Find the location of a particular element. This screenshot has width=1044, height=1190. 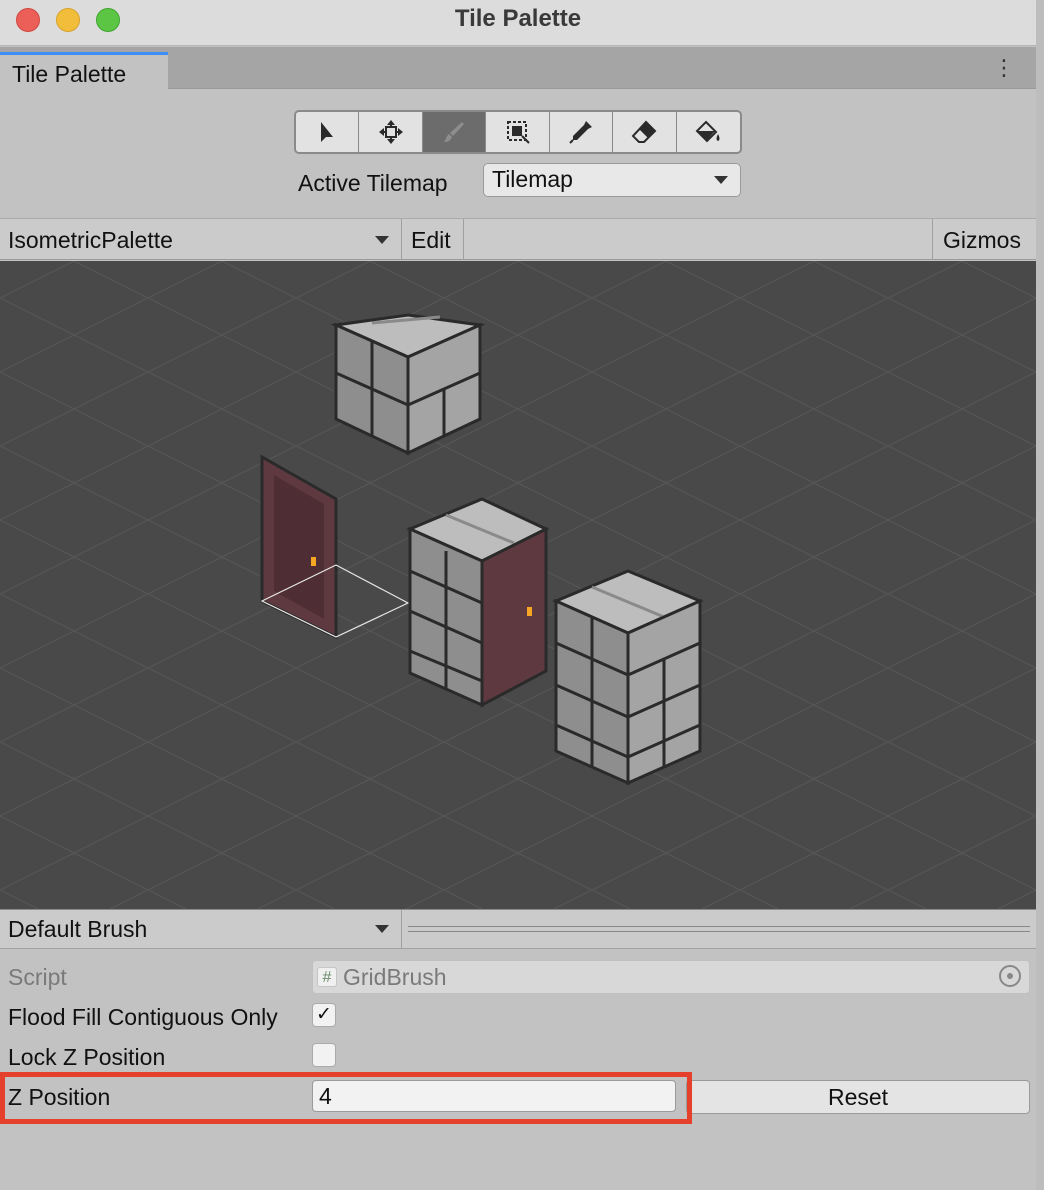

box-fill-icon is located at coordinates (518, 132).